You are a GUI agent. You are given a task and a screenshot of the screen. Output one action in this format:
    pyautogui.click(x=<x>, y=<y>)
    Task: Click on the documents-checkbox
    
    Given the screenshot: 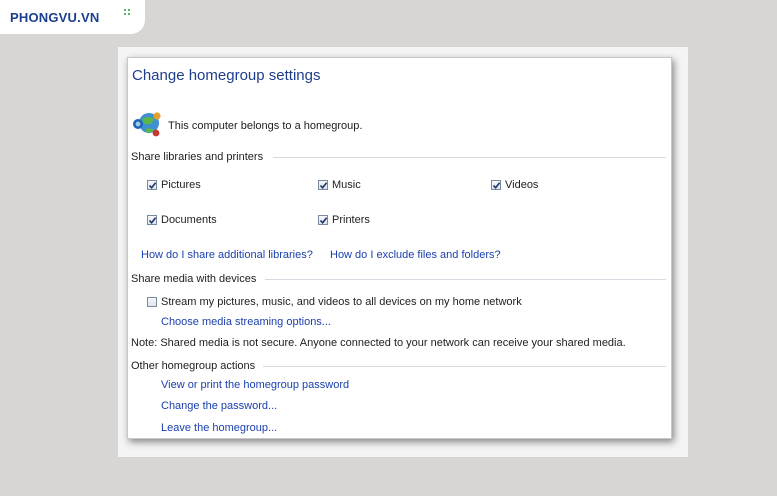 What is the action you would take?
    pyautogui.click(x=152, y=220)
    